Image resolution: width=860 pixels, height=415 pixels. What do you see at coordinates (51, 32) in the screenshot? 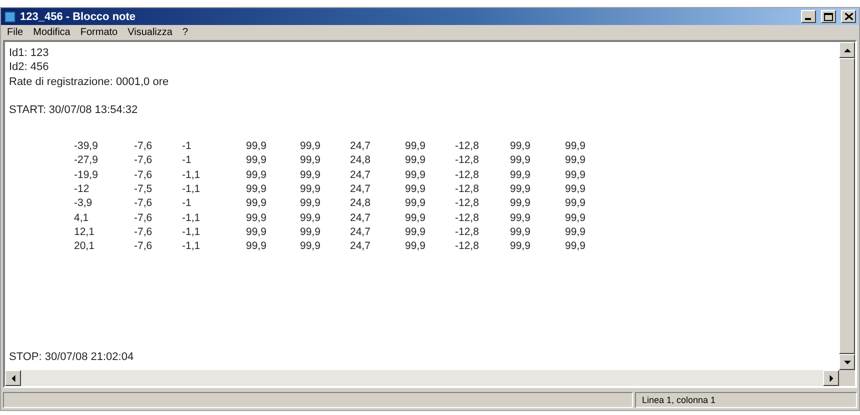
I see `menu-item: Modifica` at bounding box center [51, 32].